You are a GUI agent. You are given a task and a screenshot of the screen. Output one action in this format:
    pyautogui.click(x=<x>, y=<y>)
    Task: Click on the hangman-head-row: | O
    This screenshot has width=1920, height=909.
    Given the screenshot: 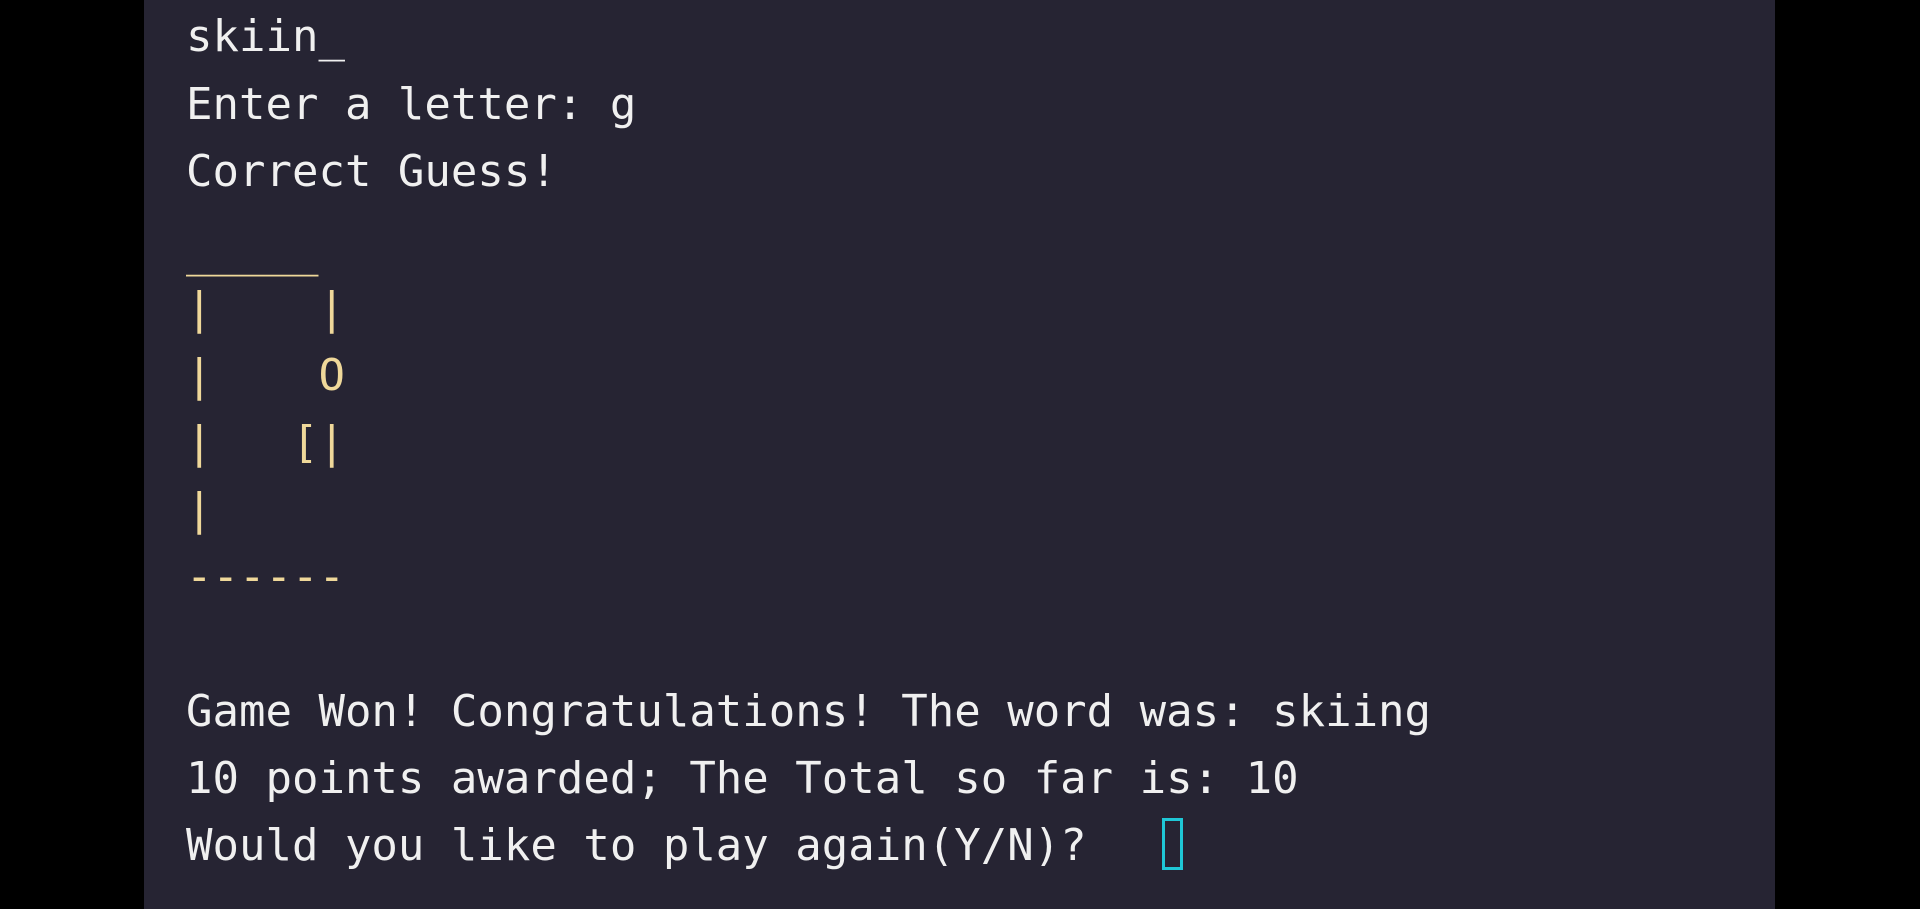 What is the action you would take?
    pyautogui.click(x=265, y=375)
    